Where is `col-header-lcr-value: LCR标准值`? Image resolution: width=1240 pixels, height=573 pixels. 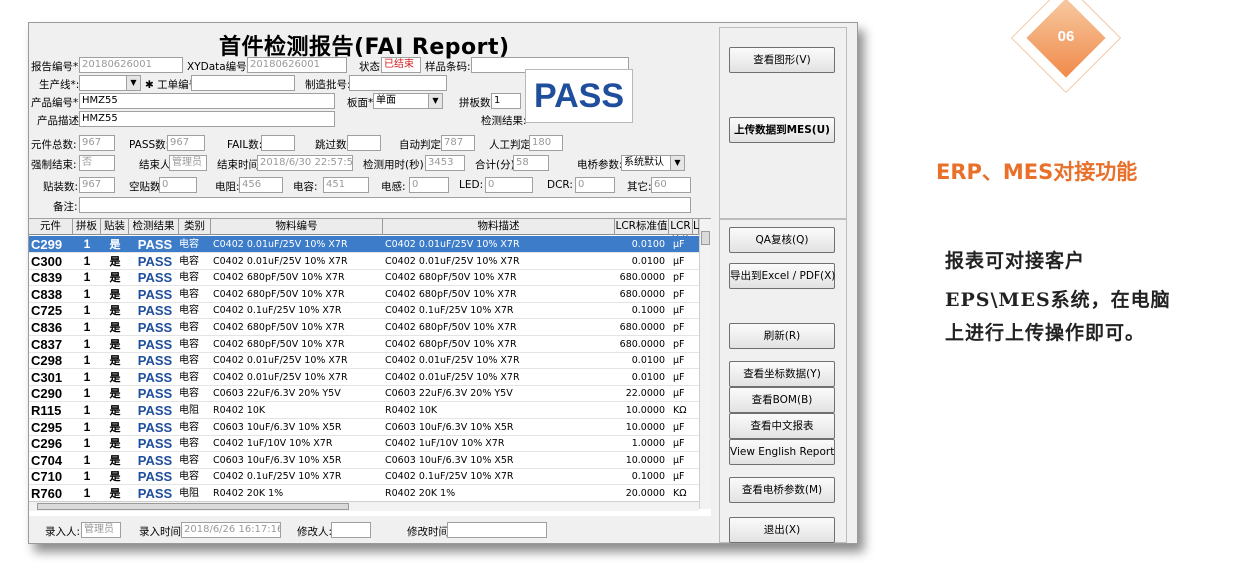
col-header-lcr-value: LCR标准值 is located at coordinates (642, 227).